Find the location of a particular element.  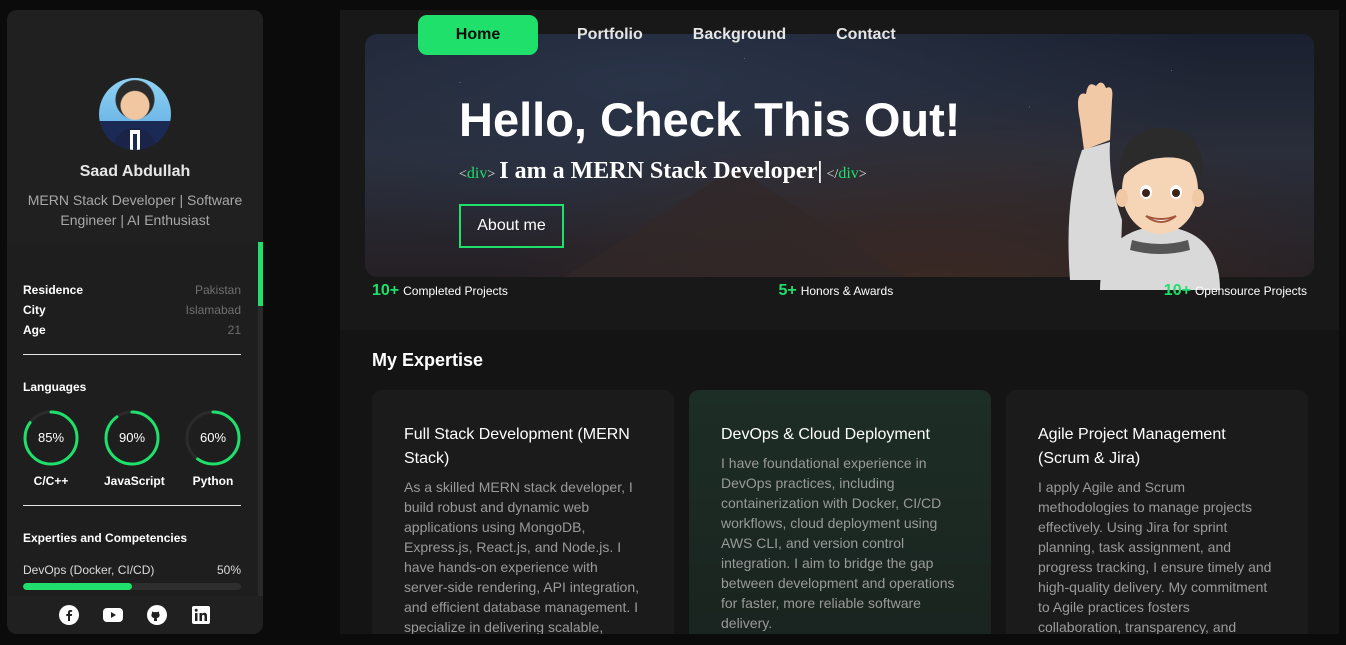

facebook-icon is located at coordinates (69, 615).